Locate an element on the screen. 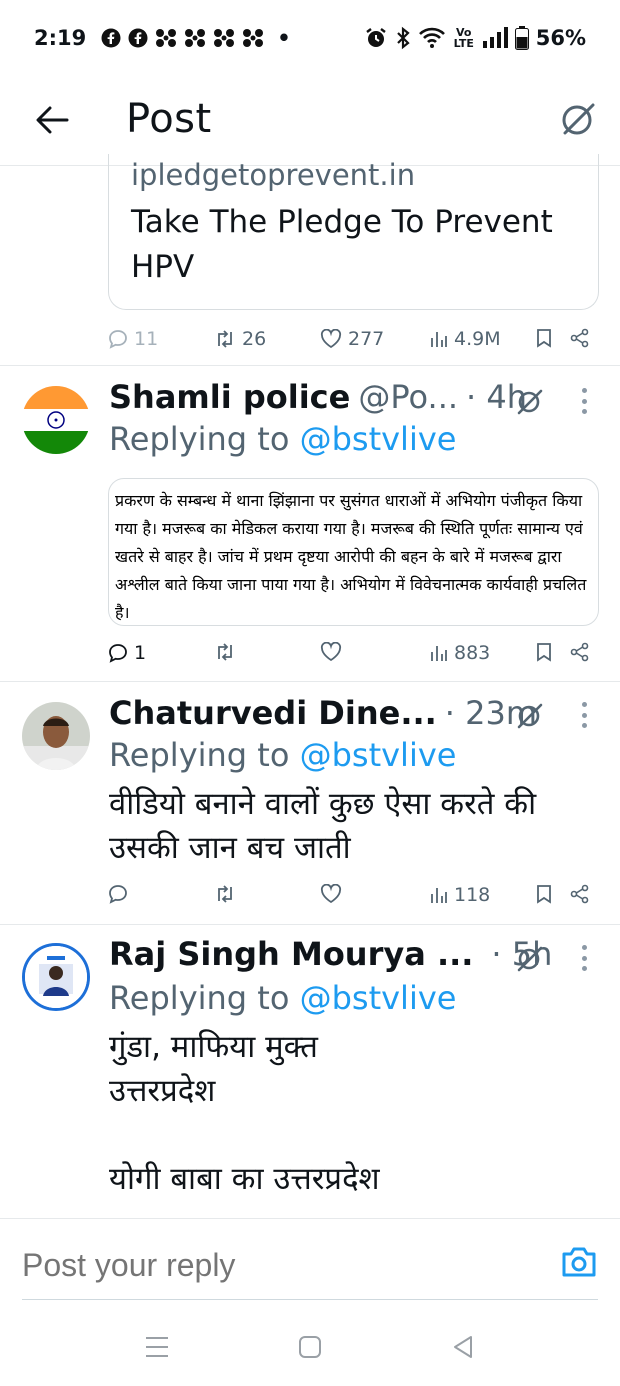  reply-action: 1 is located at coordinates (127, 653).